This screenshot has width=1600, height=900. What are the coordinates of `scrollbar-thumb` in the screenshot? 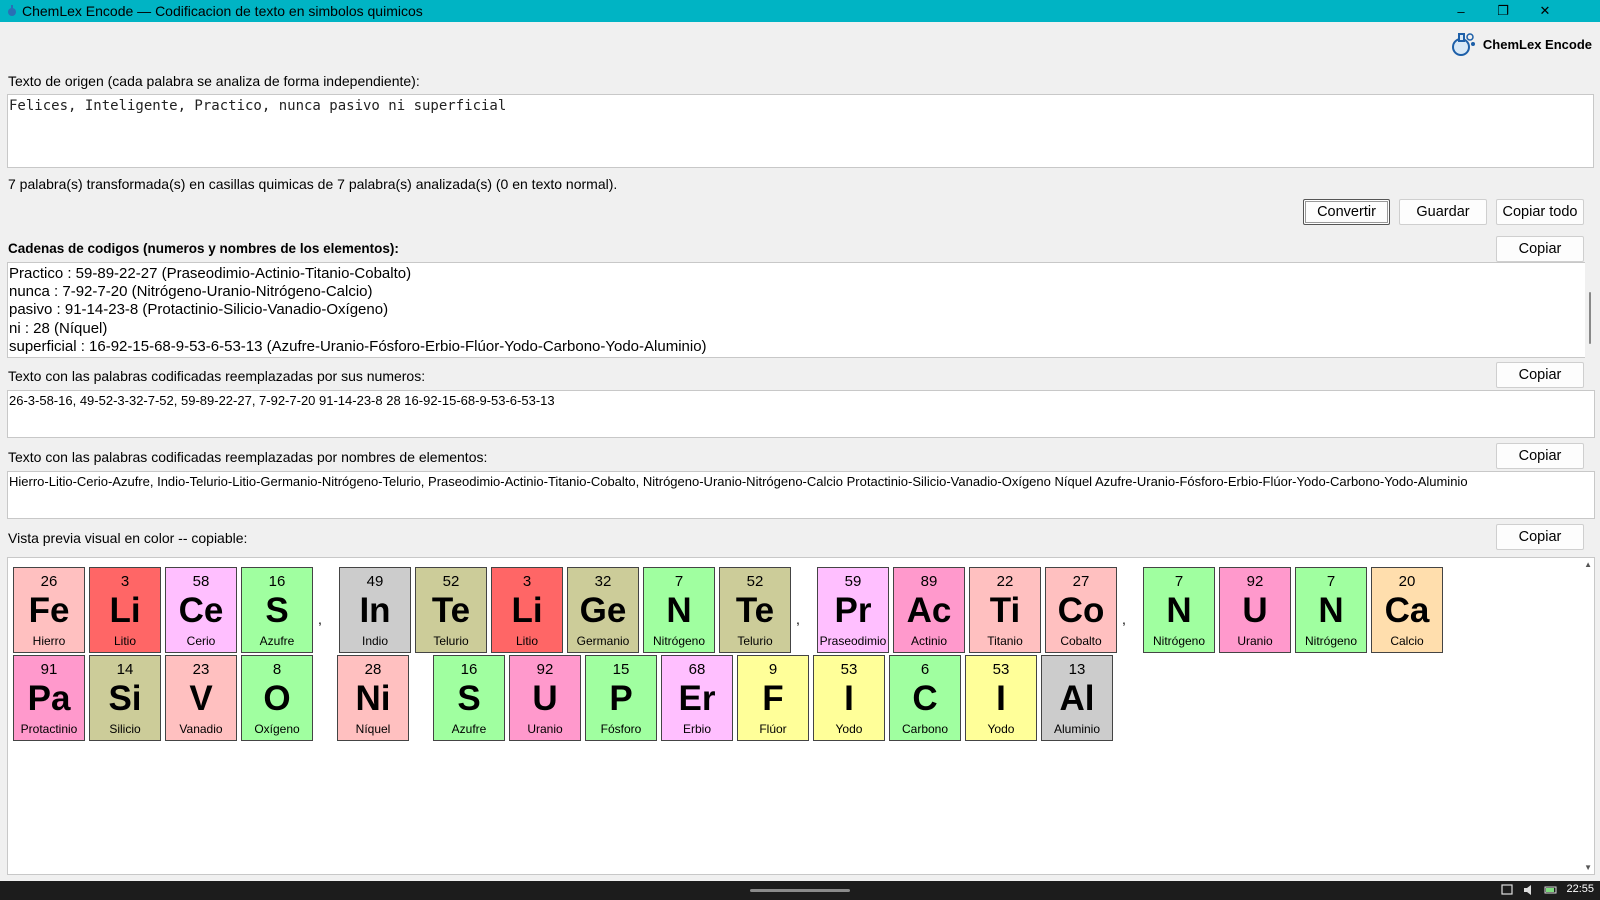 It's located at (1590, 318).